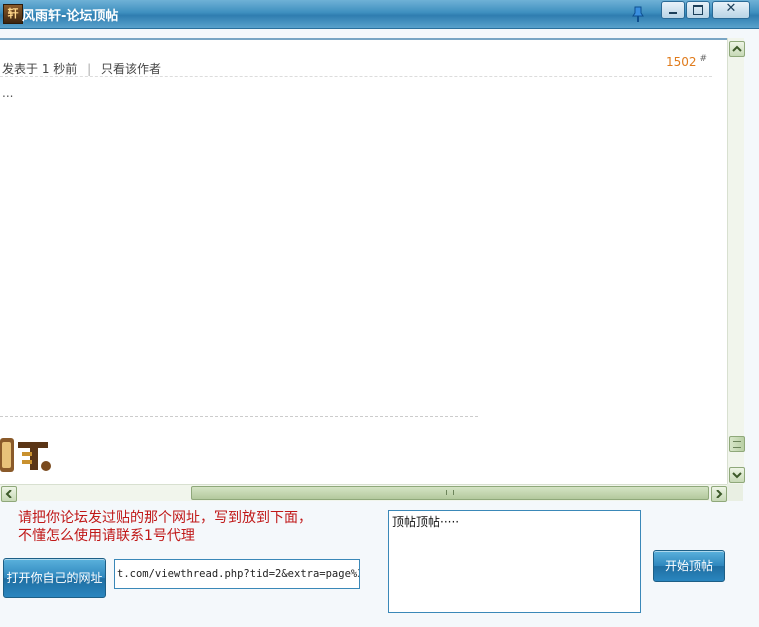 Image resolution: width=759 pixels, height=627 pixels. What do you see at coordinates (703, 59) in the screenshot?
I see `post-number-suffix: #` at bounding box center [703, 59].